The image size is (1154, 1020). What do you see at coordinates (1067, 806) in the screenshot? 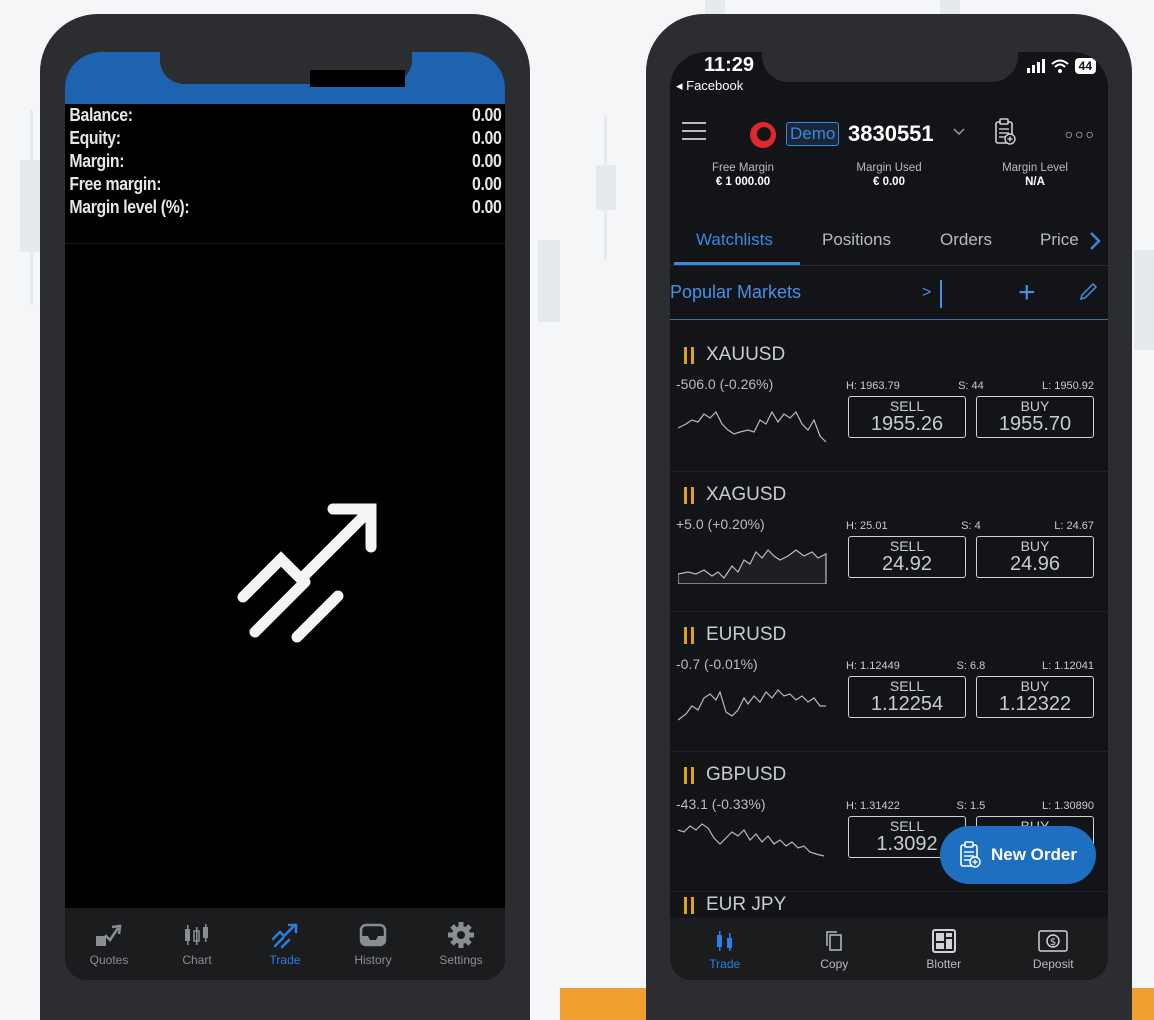
I see `quote-low: L: 1.30890` at bounding box center [1067, 806].